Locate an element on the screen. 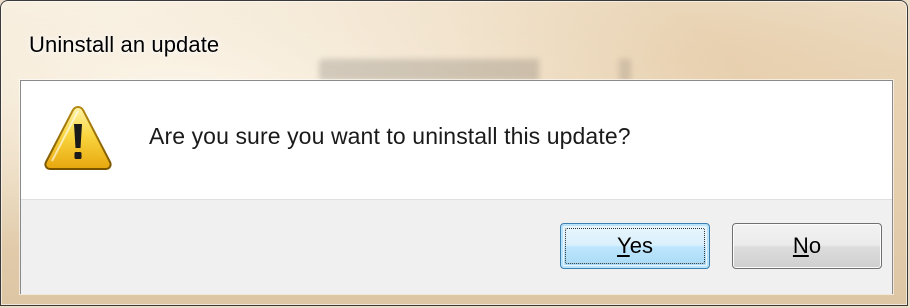 The width and height of the screenshot is (910, 308). no-button-label: No is located at coordinates (807, 246).